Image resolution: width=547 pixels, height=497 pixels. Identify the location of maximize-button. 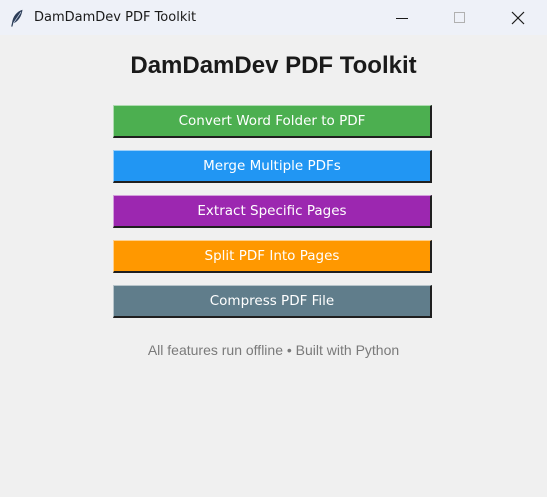
(460, 17).